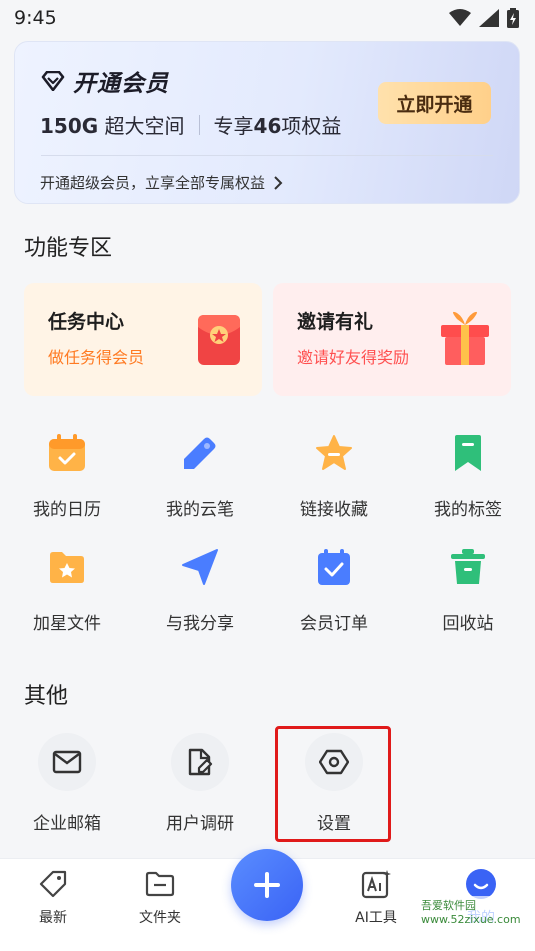 The width and height of the screenshot is (535, 951). What do you see at coordinates (190, 124) in the screenshot?
I see `vip-features: 150G 超大空间 专享46项权益` at bounding box center [190, 124].